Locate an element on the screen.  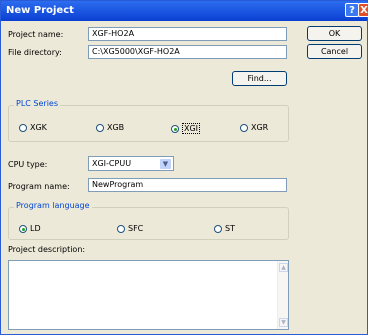
radio-xgk-label: XGK is located at coordinates (38, 127).